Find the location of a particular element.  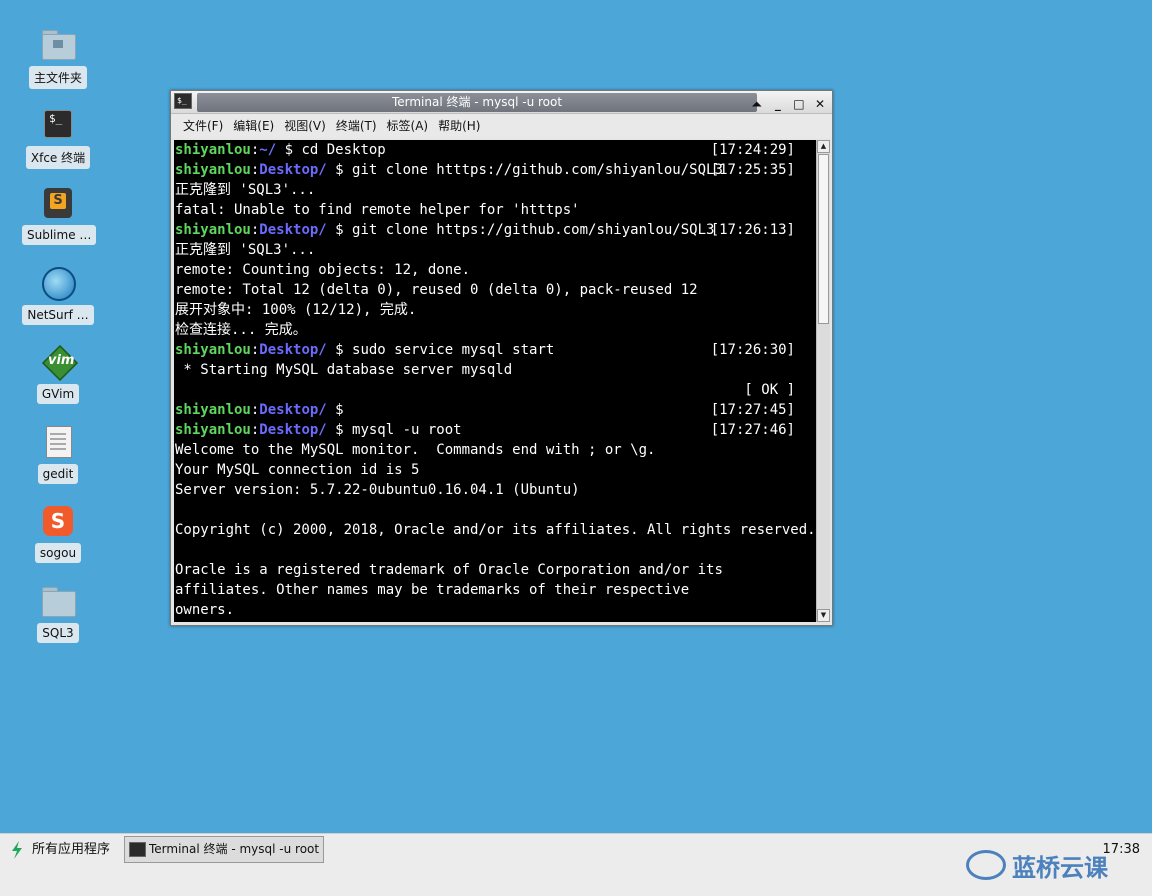

desktop-icon-home-folder: 主文件夹 is located at coordinates (58, 59).